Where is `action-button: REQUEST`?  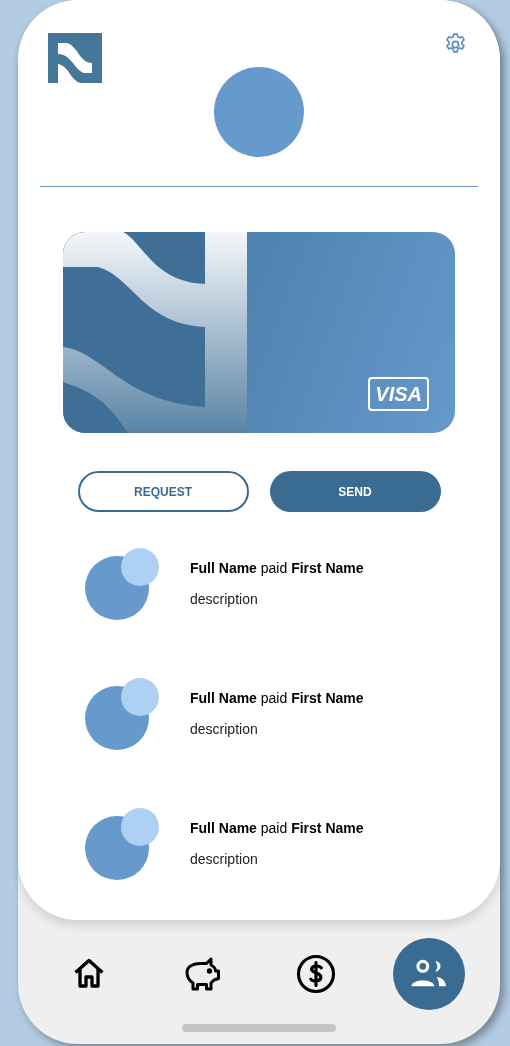 action-button: REQUEST is located at coordinates (163, 491).